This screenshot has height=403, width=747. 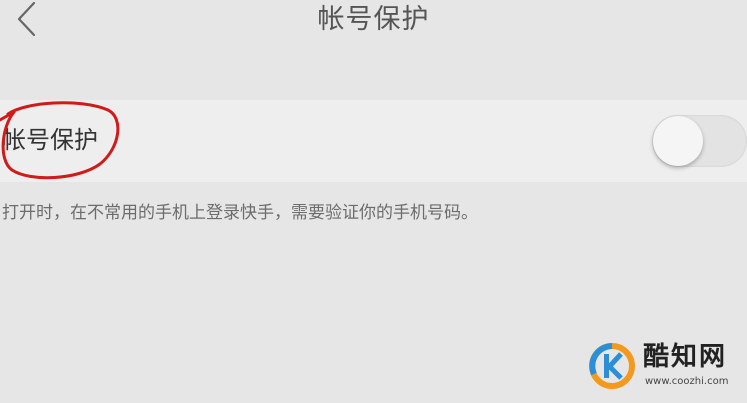 I want to click on watermark: 酷知网 www.coozhi.com, so click(x=667, y=368).